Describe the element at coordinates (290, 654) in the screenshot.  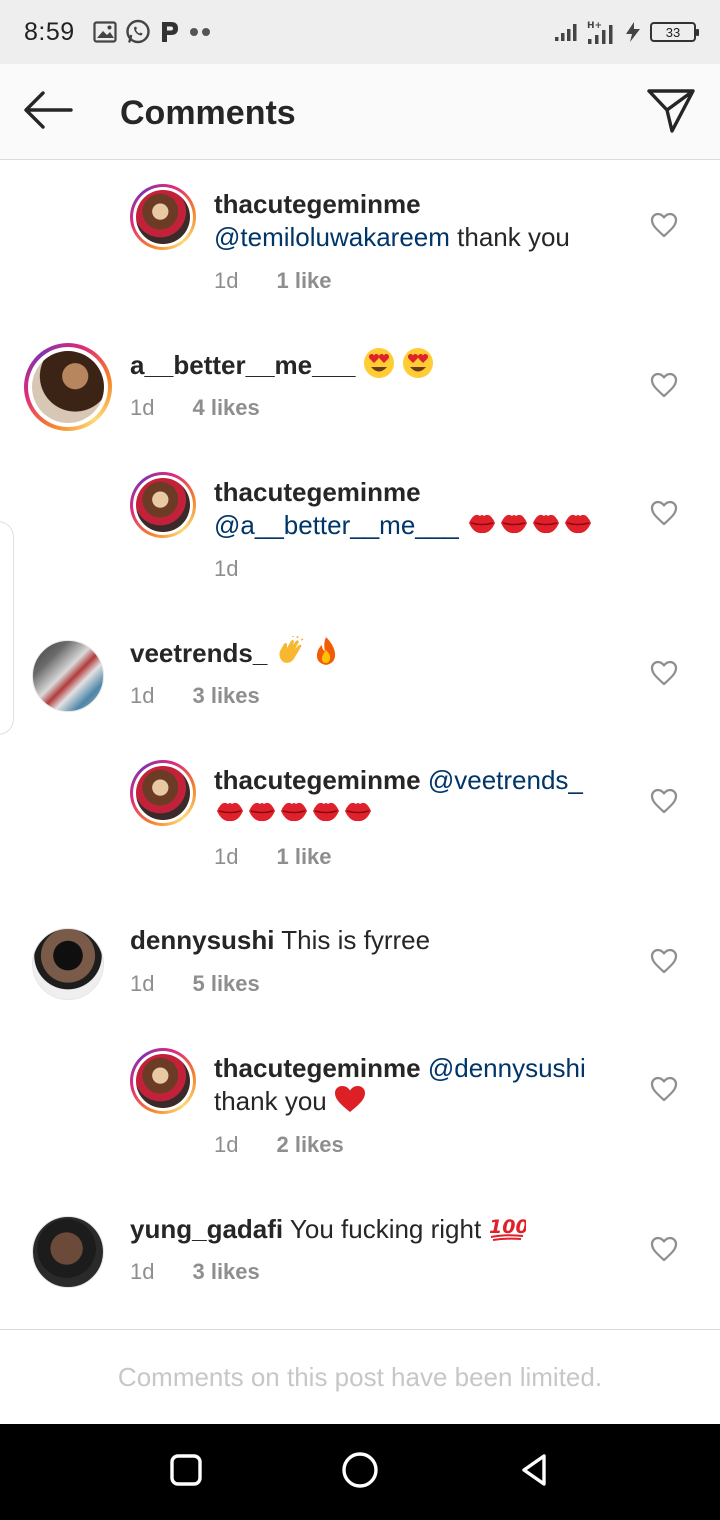
I see `clap-emoji-icon` at that location.